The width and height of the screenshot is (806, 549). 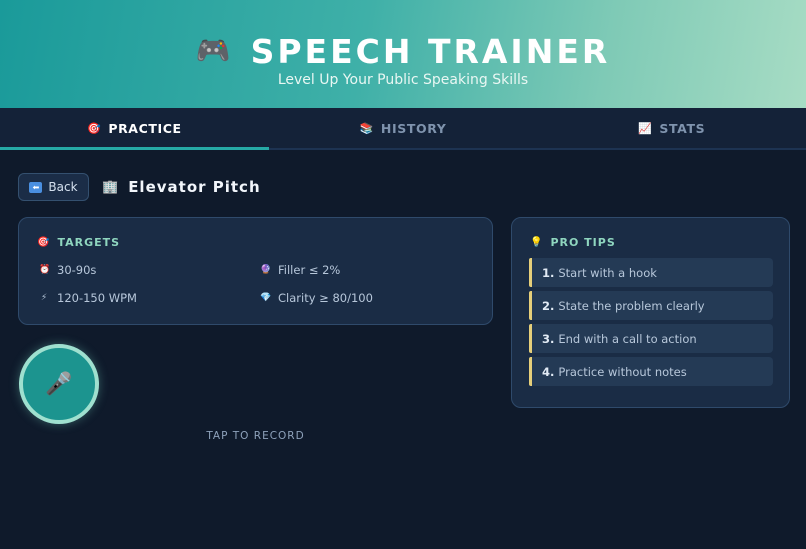 I want to click on tab-label: STATS, so click(x=682, y=128).